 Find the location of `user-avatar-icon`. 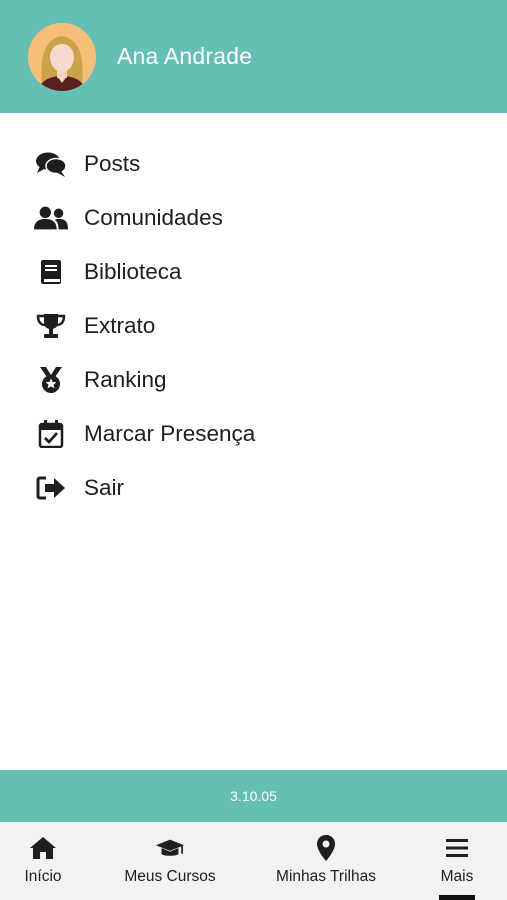

user-avatar-icon is located at coordinates (62, 57).